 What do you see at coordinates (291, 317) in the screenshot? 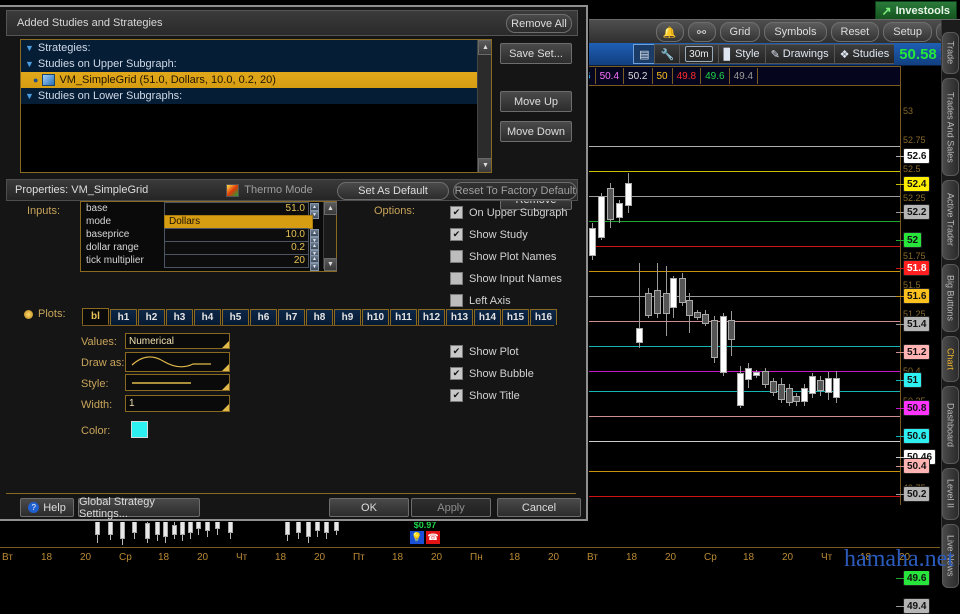
I see `plot-tab-h7: h7` at bounding box center [291, 317].